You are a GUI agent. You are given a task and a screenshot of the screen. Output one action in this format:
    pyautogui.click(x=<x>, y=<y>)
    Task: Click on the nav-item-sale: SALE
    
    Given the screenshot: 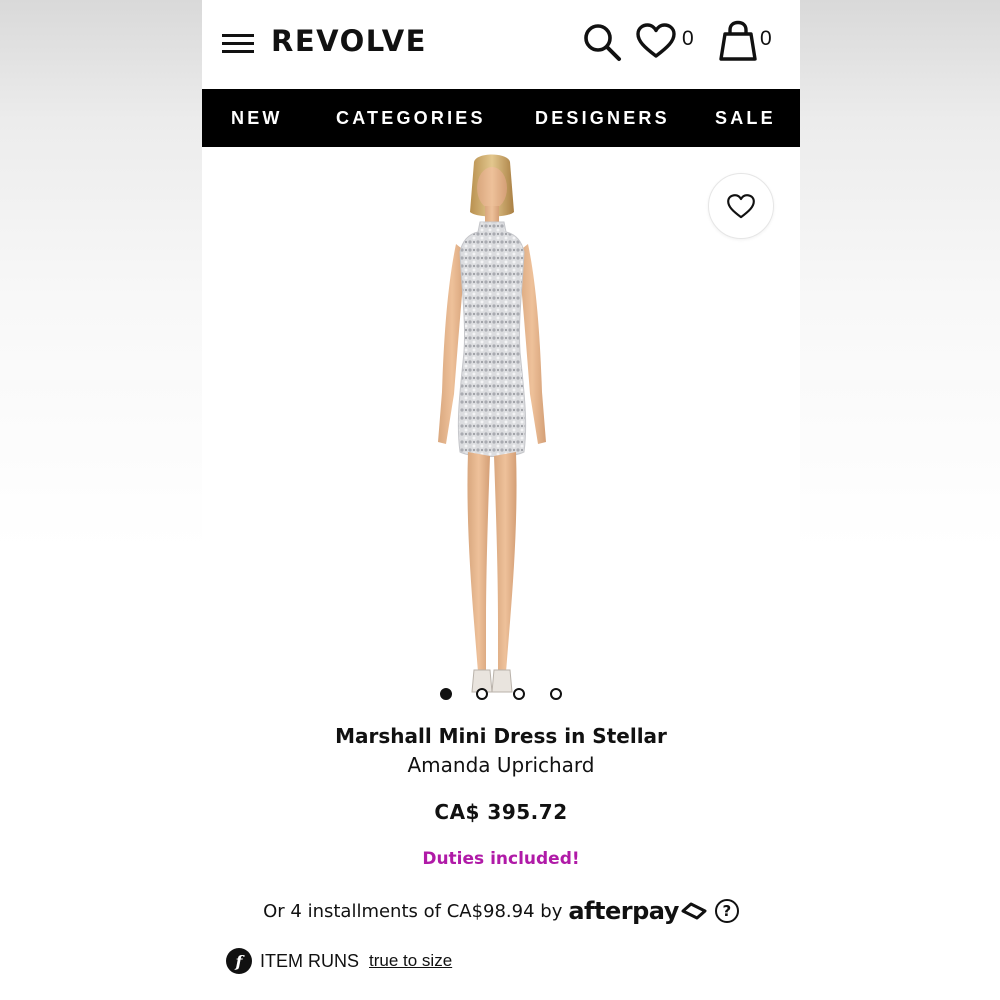 What is the action you would take?
    pyautogui.click(x=745, y=118)
    